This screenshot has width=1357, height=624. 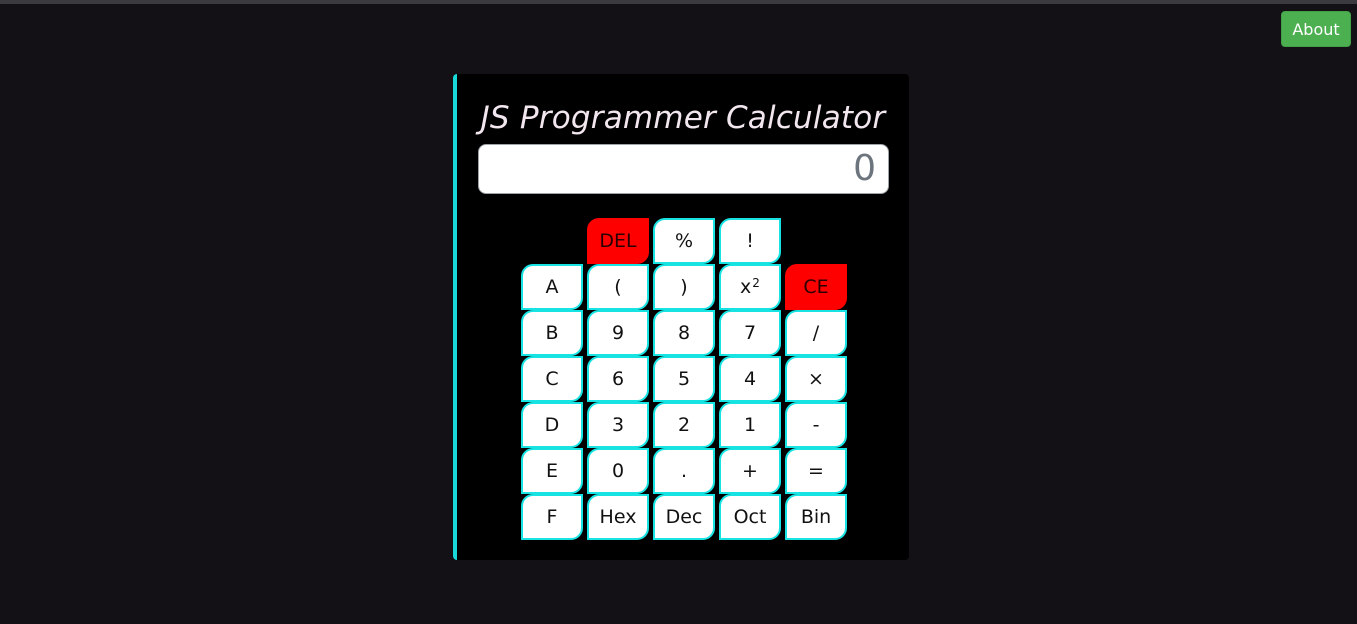 I want to click on digit-9-button: 9, so click(x=618, y=333).